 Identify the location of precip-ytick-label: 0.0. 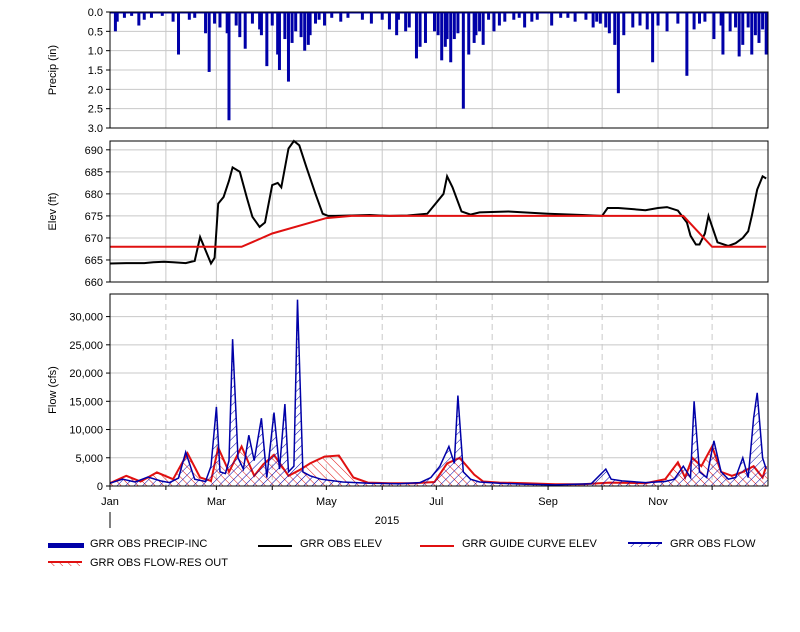
(95, 13).